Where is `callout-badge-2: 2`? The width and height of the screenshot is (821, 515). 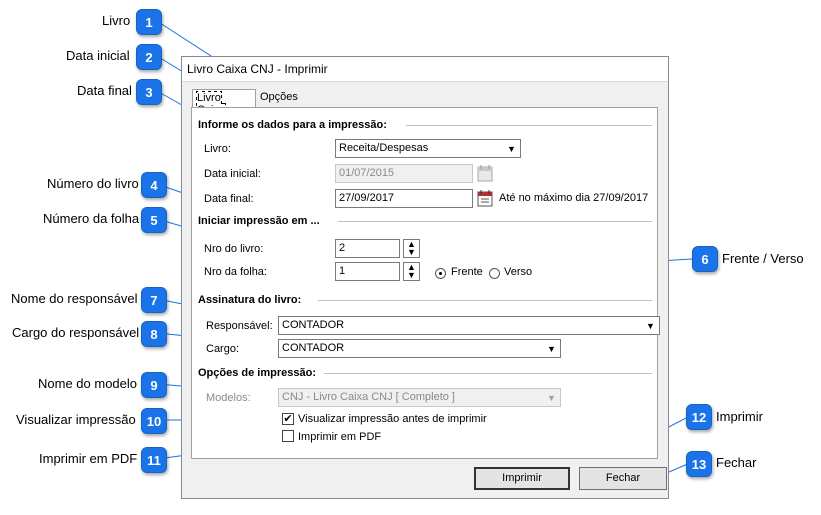
callout-badge-2: 2 is located at coordinates (149, 57).